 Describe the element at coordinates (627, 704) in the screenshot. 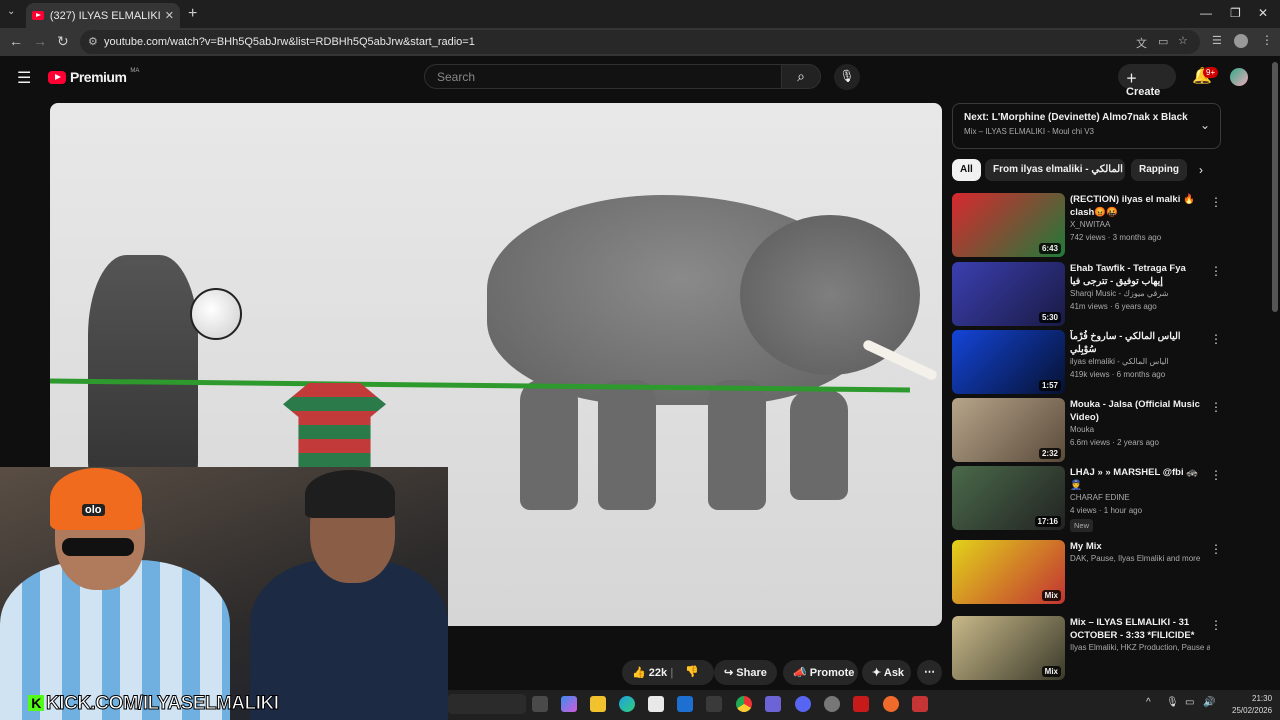

I see `edge-icon` at that location.